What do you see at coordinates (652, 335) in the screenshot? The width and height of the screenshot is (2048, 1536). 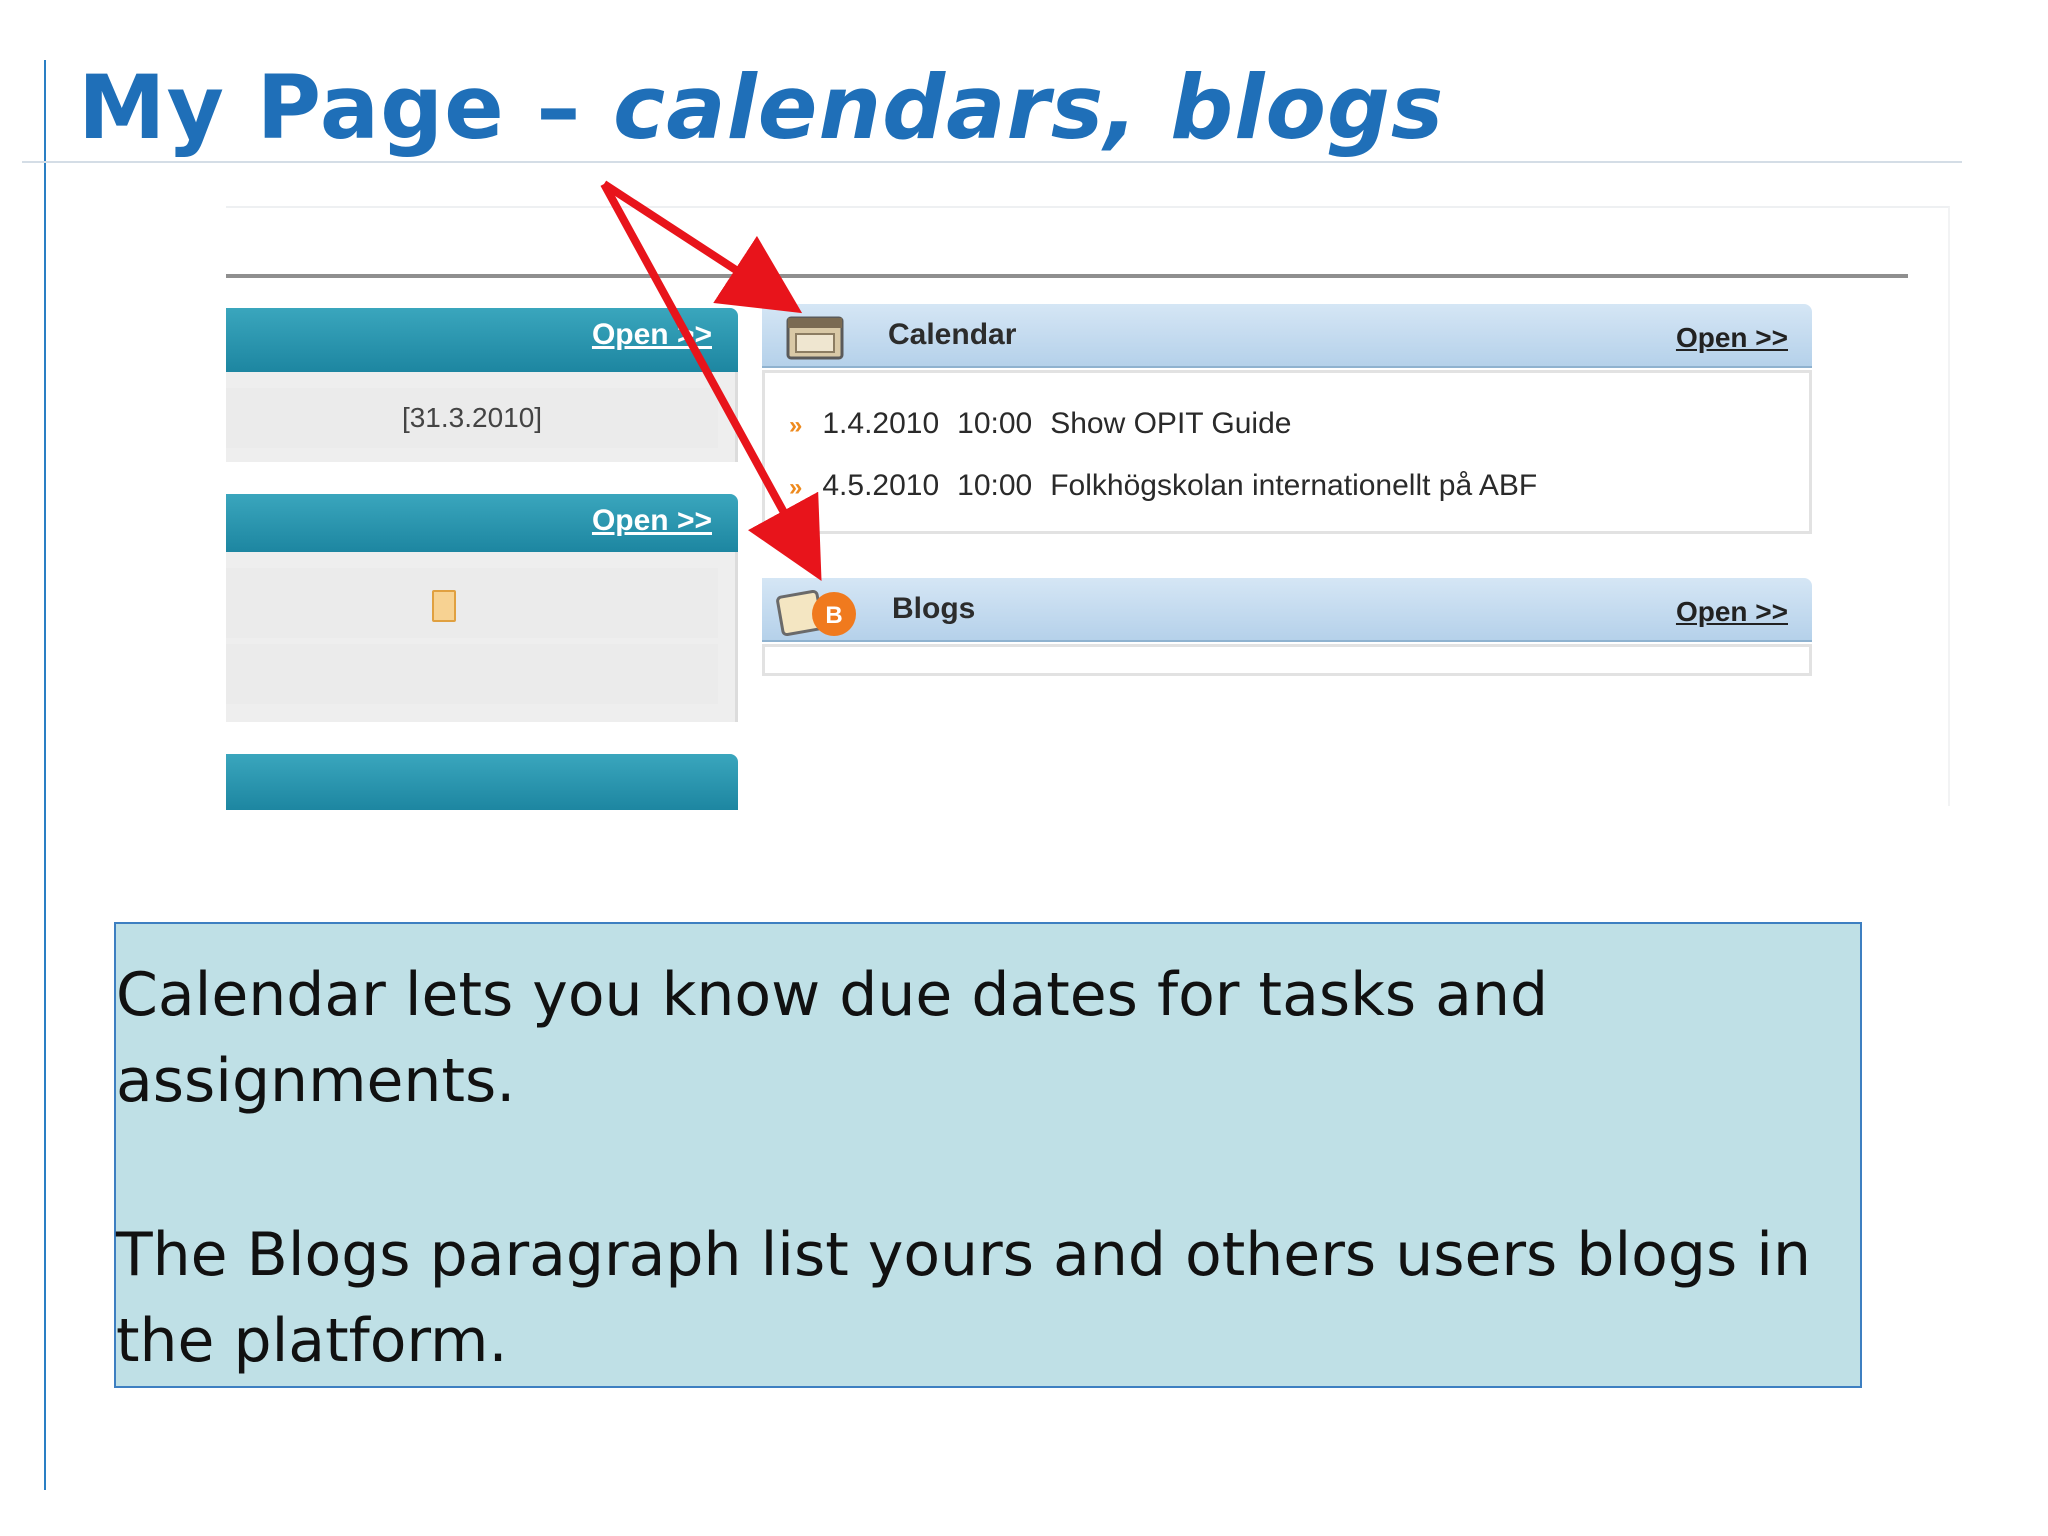 I see `left-open-link-1: Open >>` at bounding box center [652, 335].